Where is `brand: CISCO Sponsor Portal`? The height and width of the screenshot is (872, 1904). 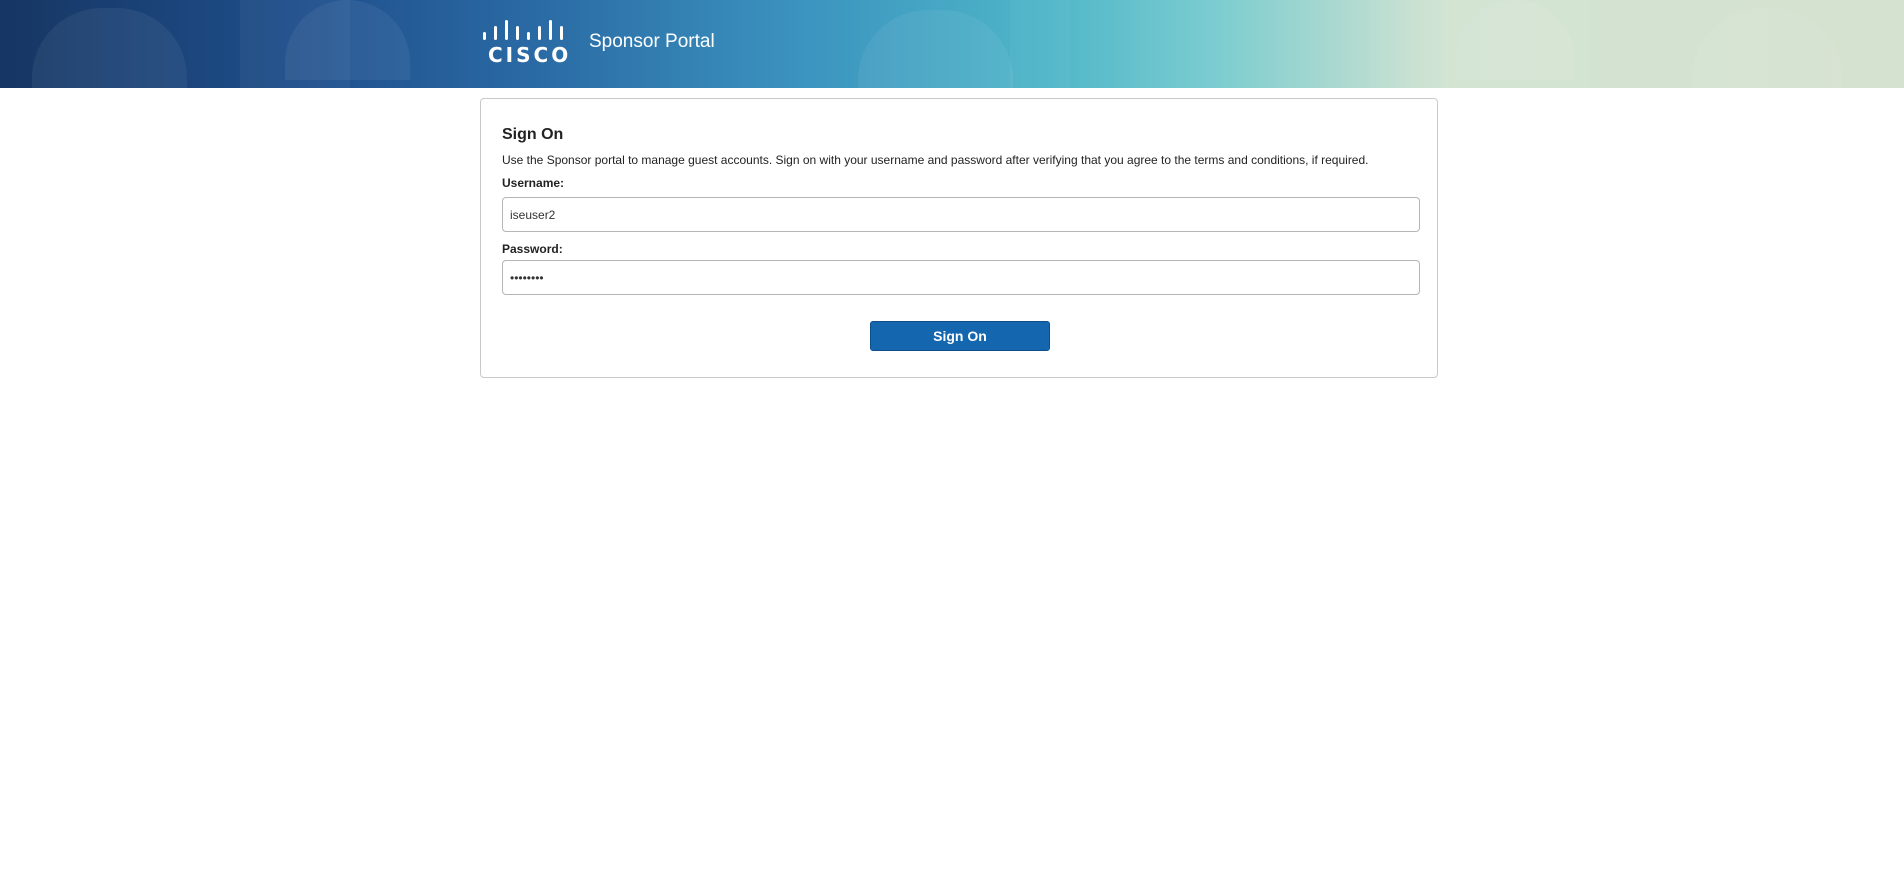
brand: CISCO Sponsor Portal is located at coordinates (598, 43).